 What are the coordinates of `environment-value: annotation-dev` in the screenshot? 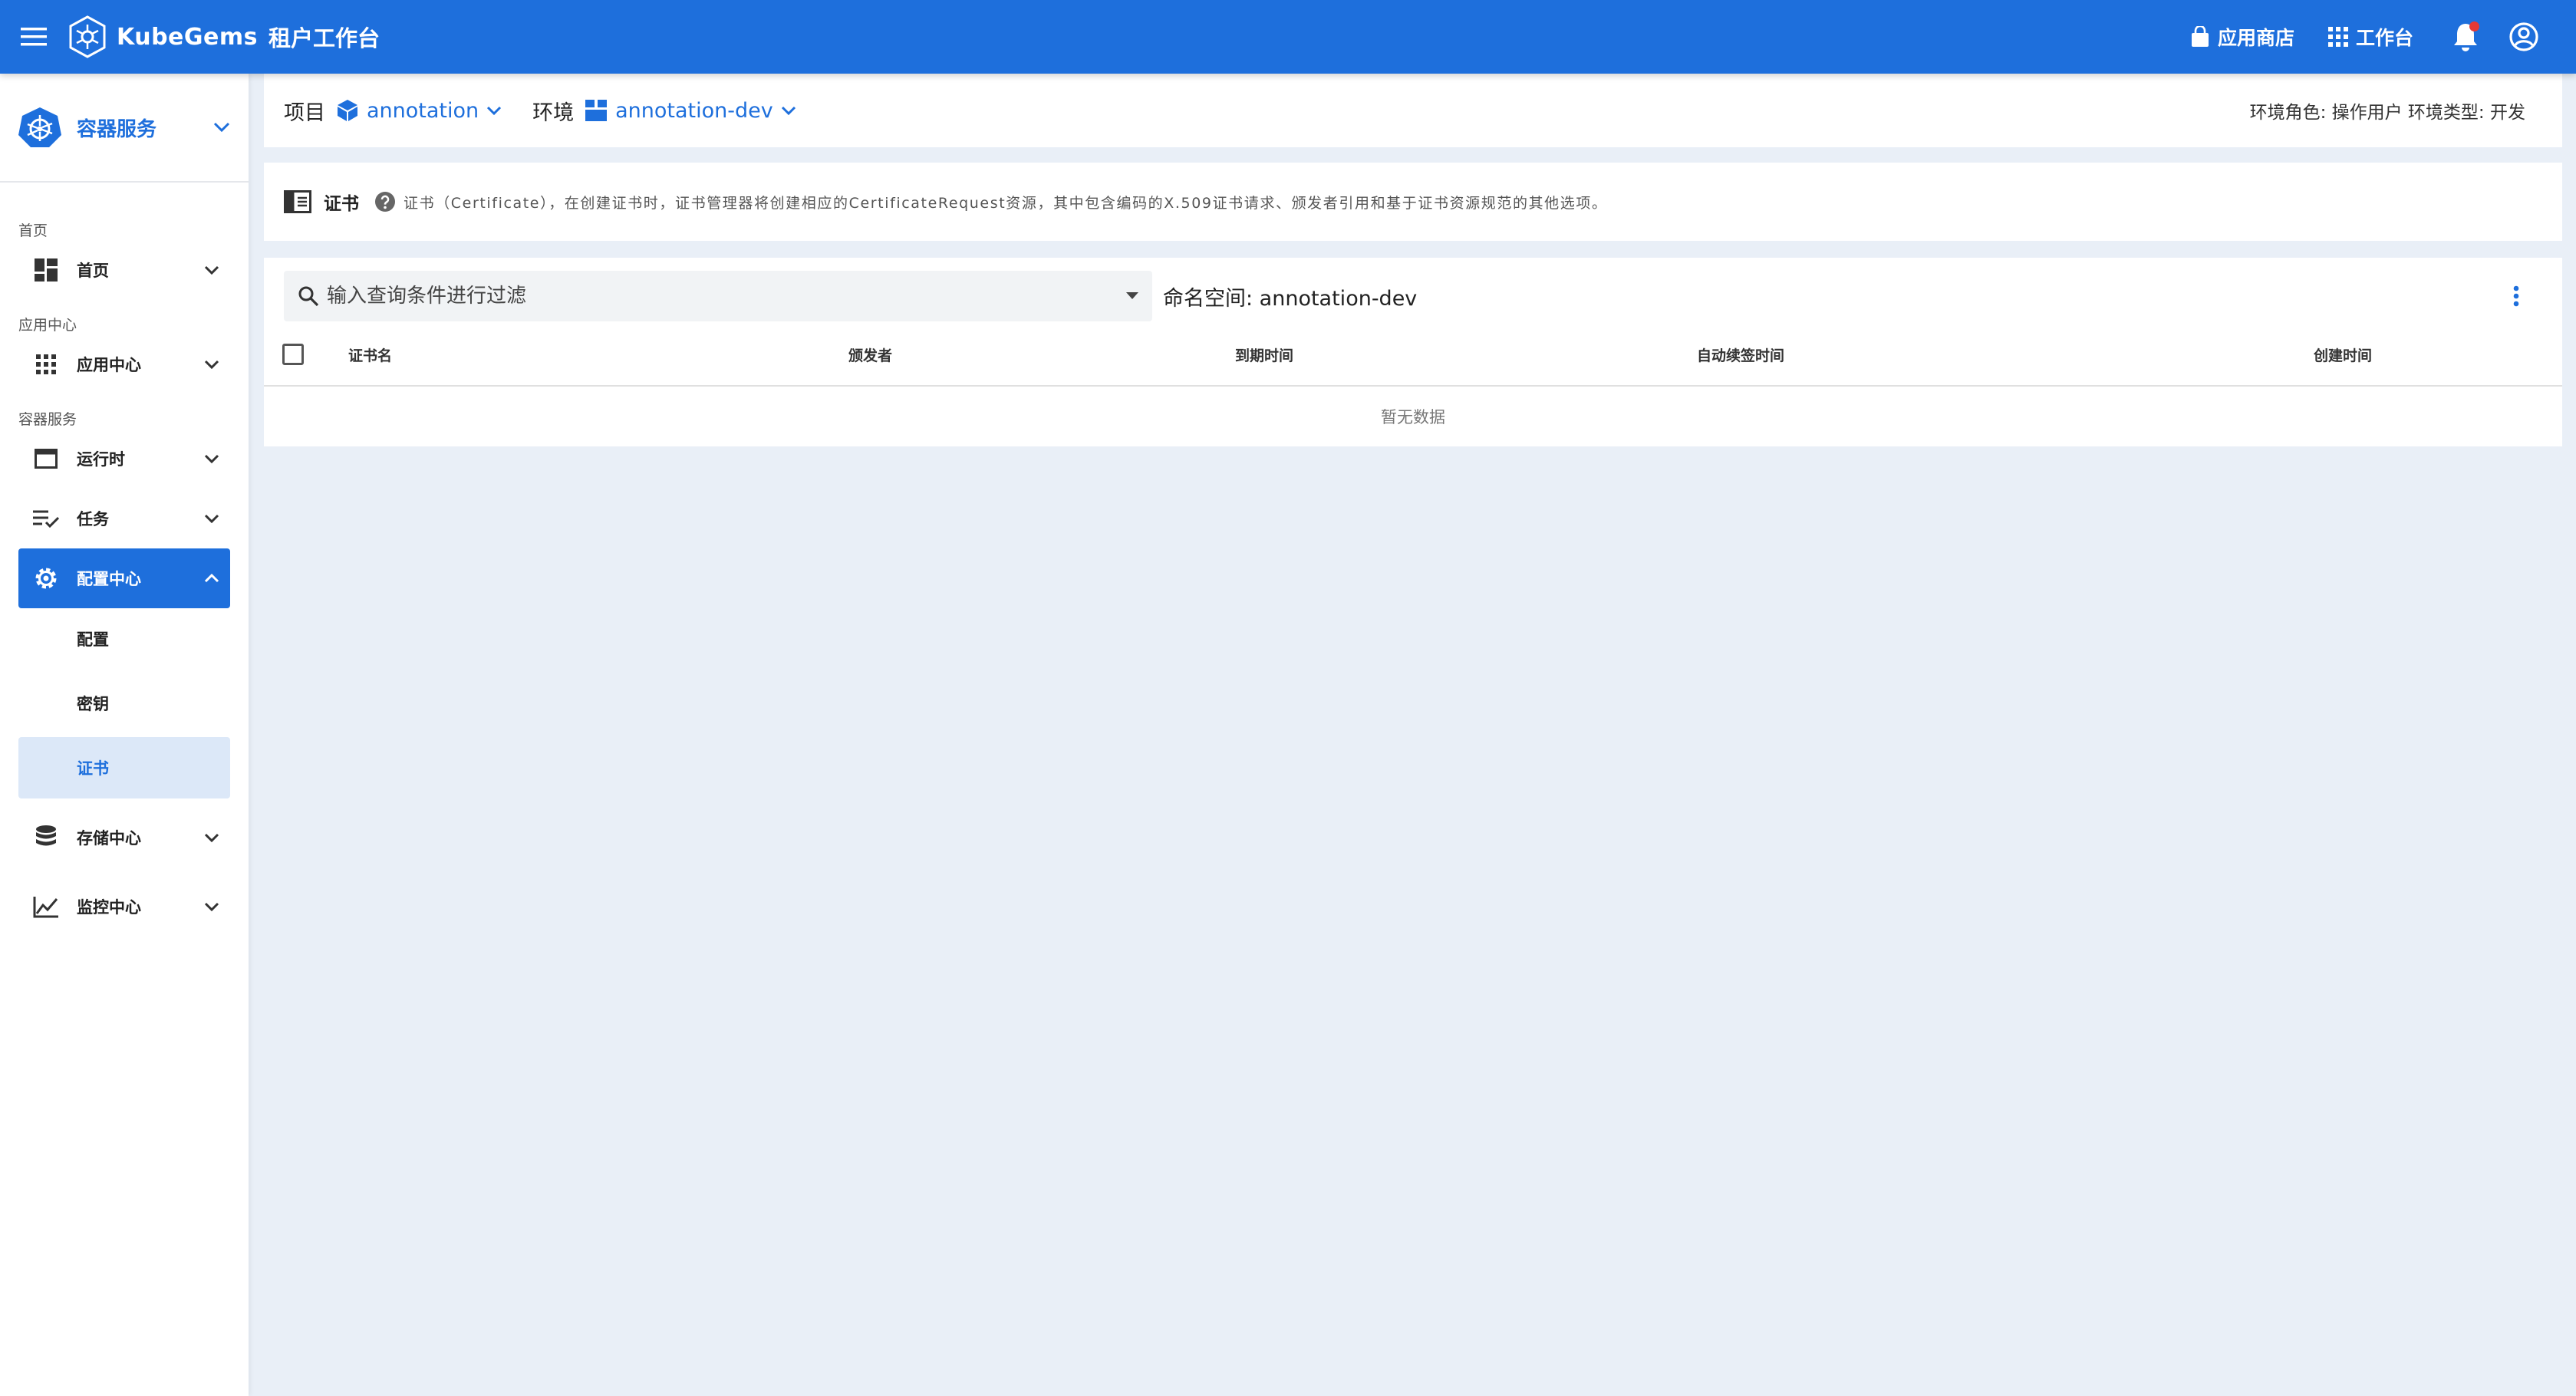 It's located at (694, 111).